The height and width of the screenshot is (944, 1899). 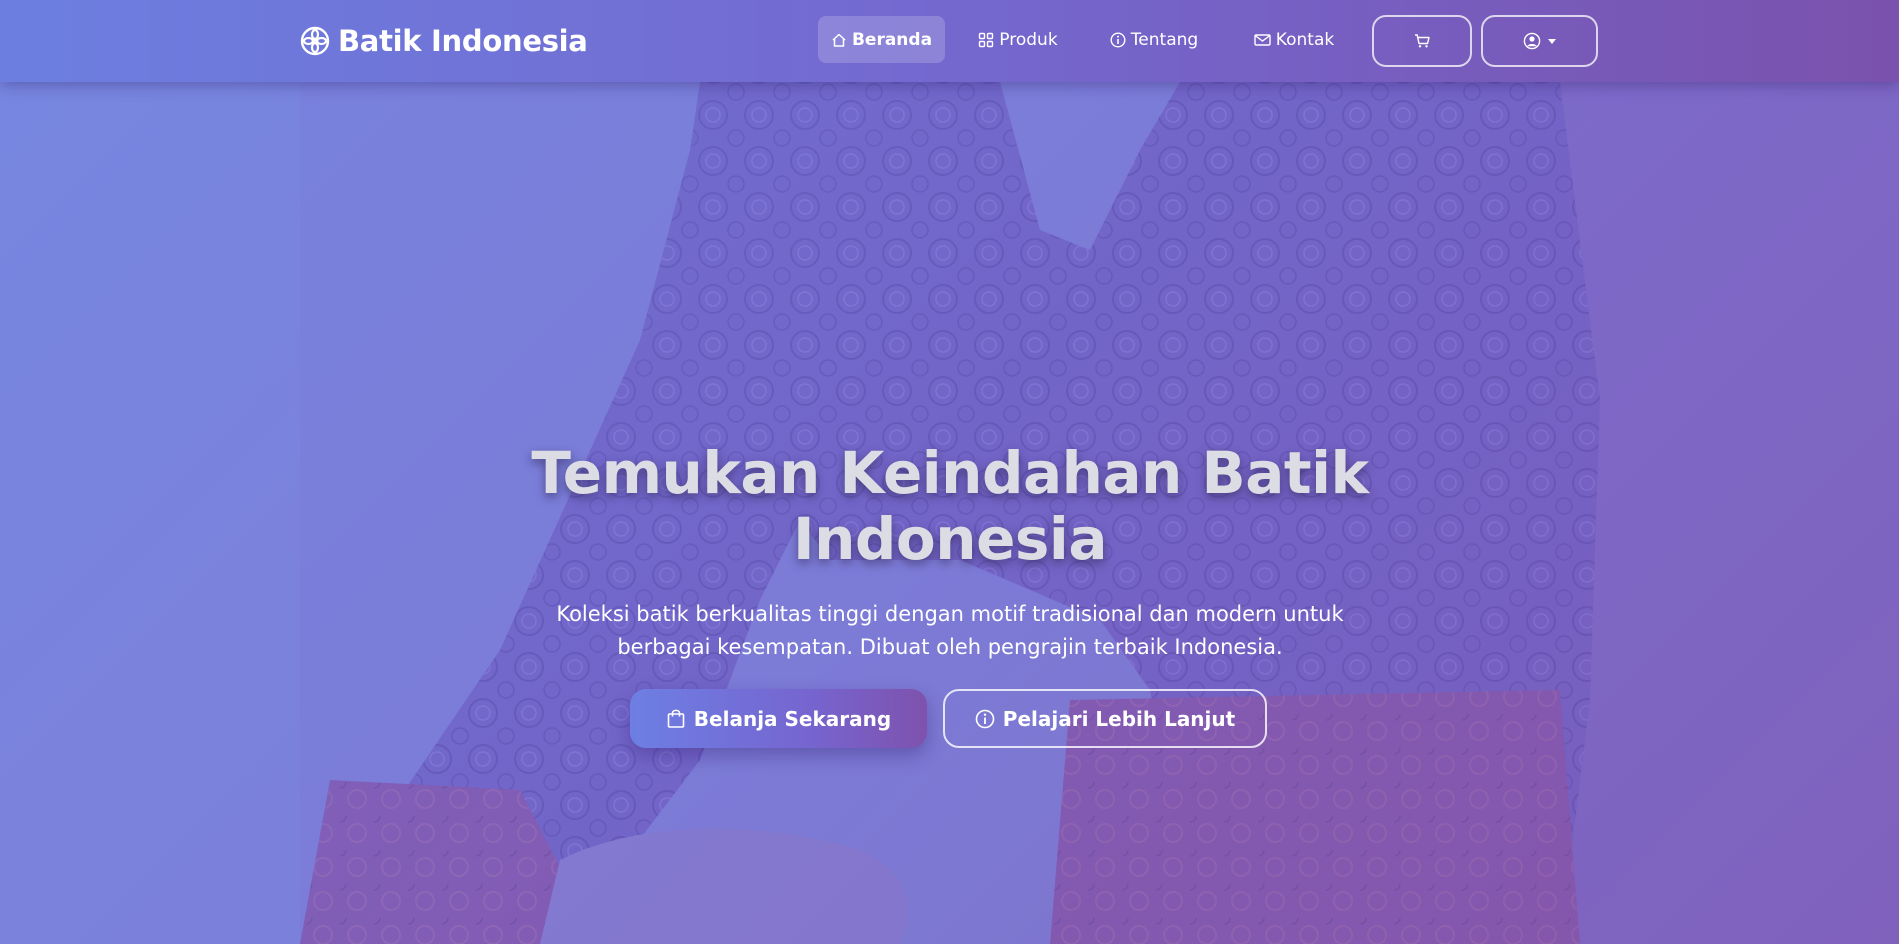 I want to click on hero-title-line2: Indonesia, so click(x=950, y=539).